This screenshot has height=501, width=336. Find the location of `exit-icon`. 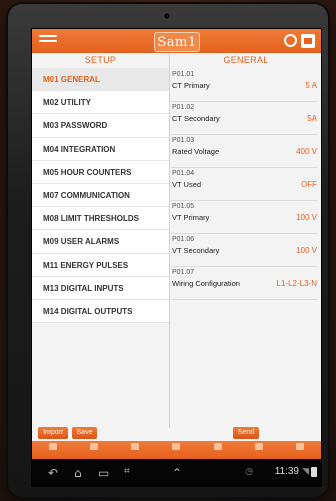

exit-icon is located at coordinates (300, 446).